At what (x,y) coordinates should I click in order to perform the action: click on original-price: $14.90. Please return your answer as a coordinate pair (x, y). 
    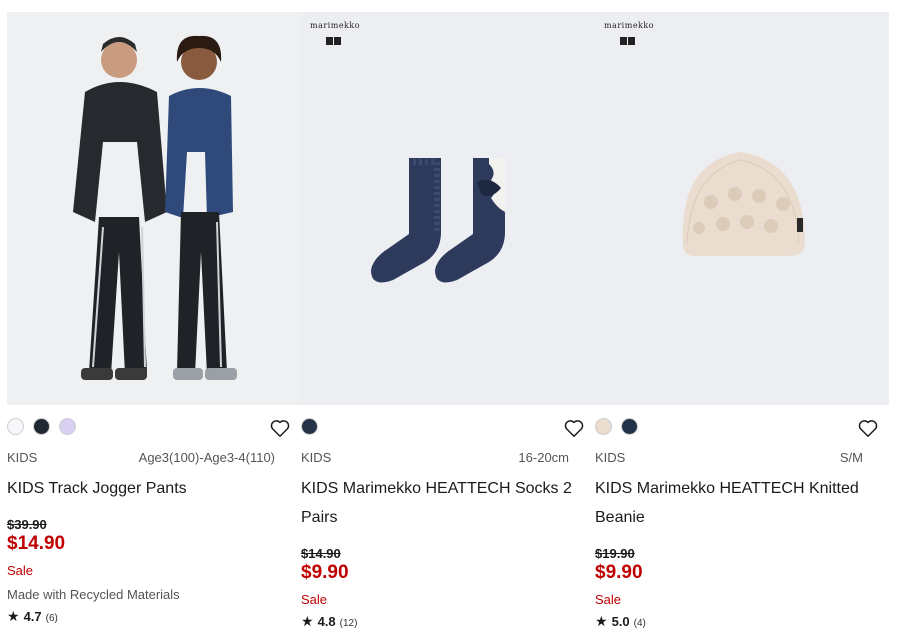
    Looking at the image, I should click on (321, 553).